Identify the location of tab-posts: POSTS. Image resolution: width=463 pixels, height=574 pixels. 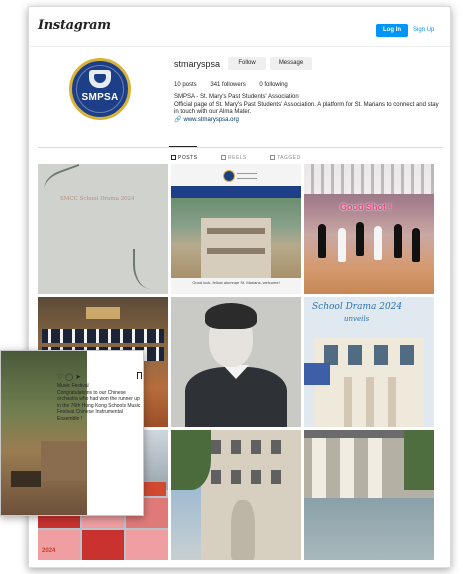
(184, 158).